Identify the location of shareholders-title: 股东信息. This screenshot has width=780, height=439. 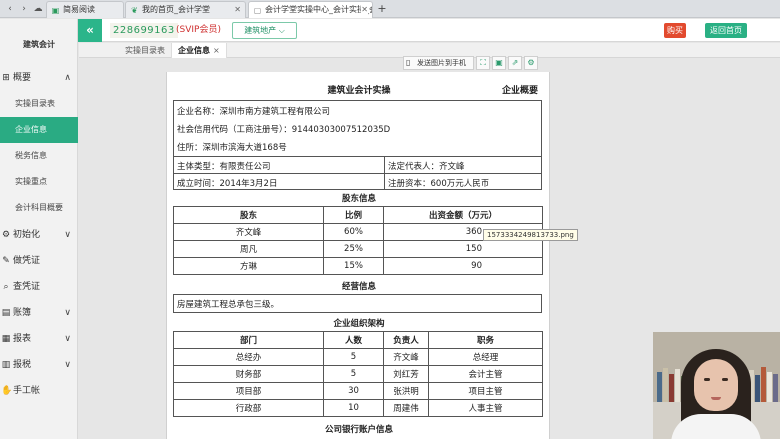
(358, 199).